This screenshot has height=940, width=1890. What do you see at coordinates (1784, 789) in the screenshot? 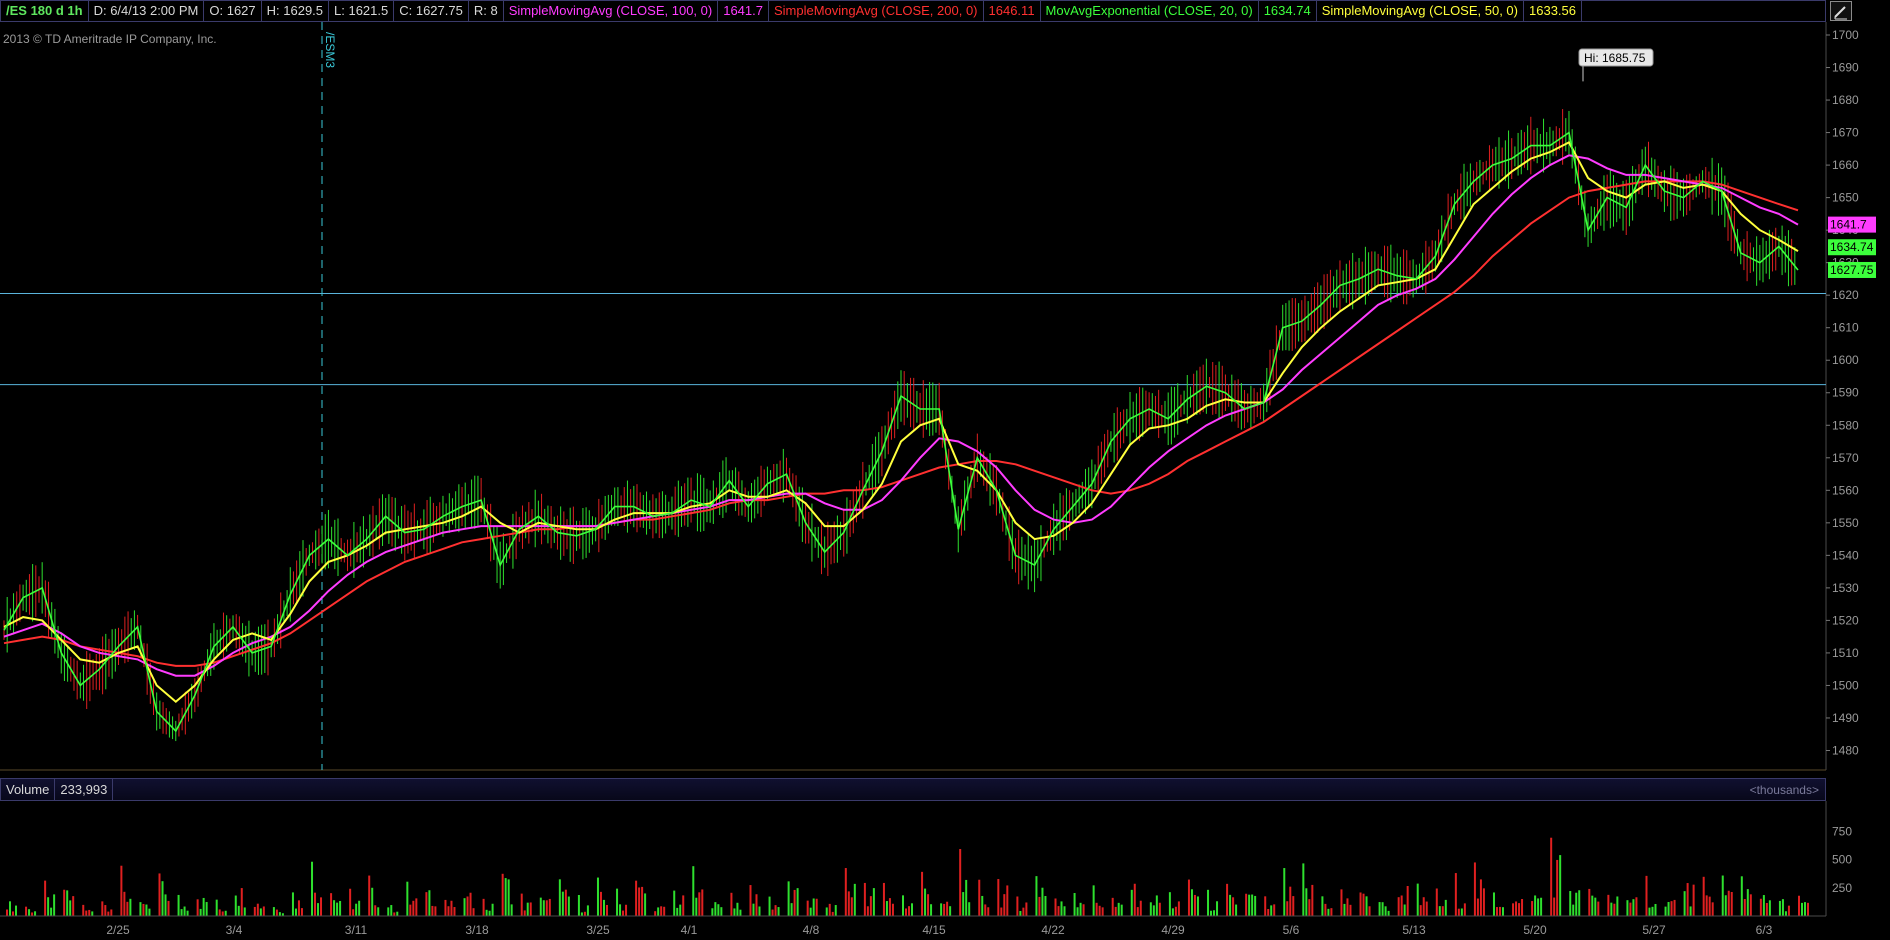
I see `volume-units: <thousands>` at bounding box center [1784, 789].